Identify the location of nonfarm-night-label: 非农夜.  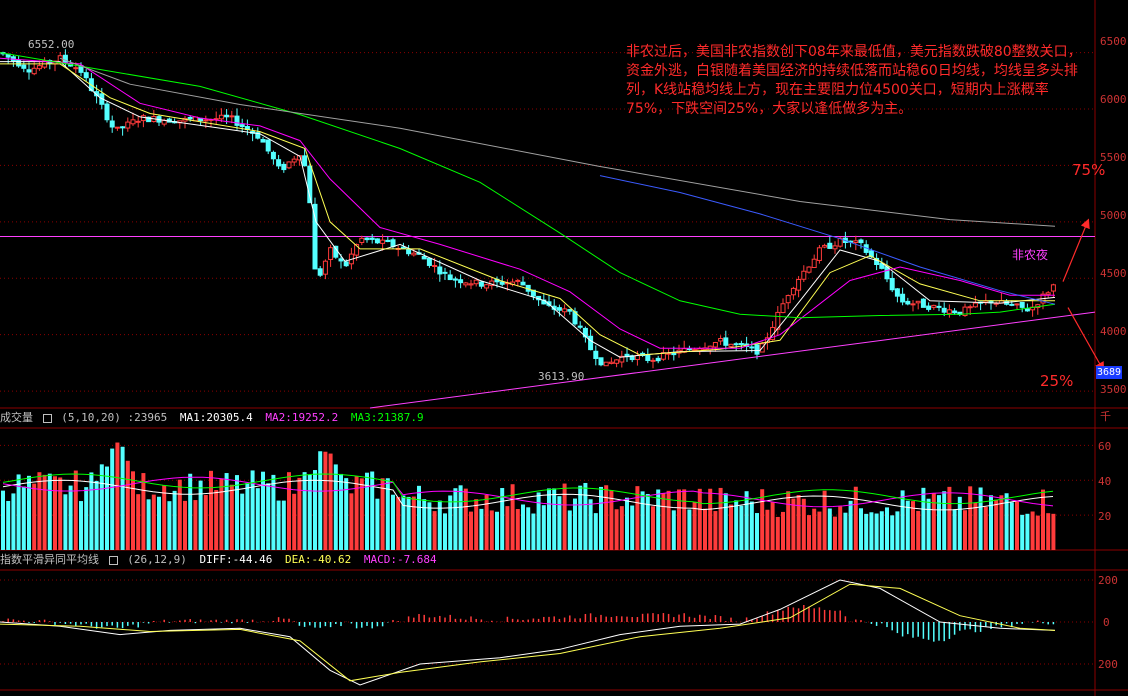
(1030, 255).